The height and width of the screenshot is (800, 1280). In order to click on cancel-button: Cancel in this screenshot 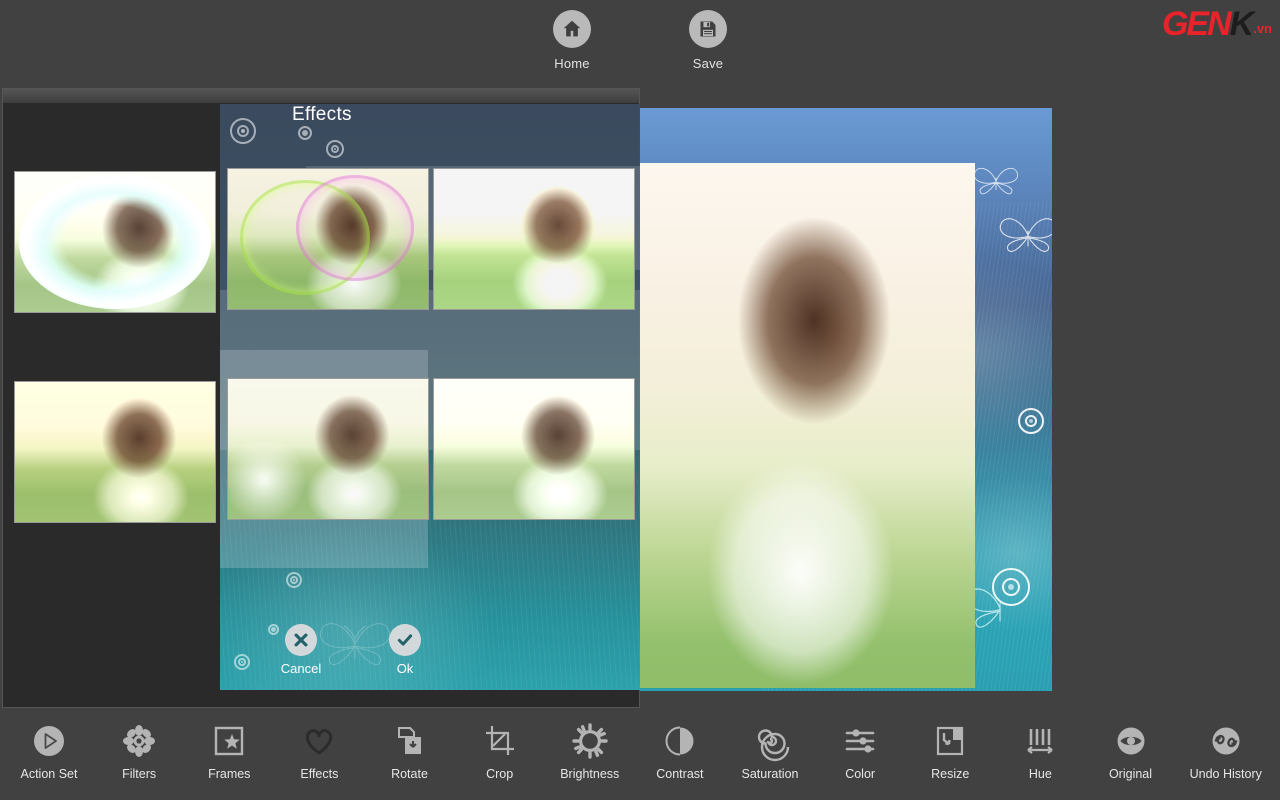, I will do `click(301, 650)`.